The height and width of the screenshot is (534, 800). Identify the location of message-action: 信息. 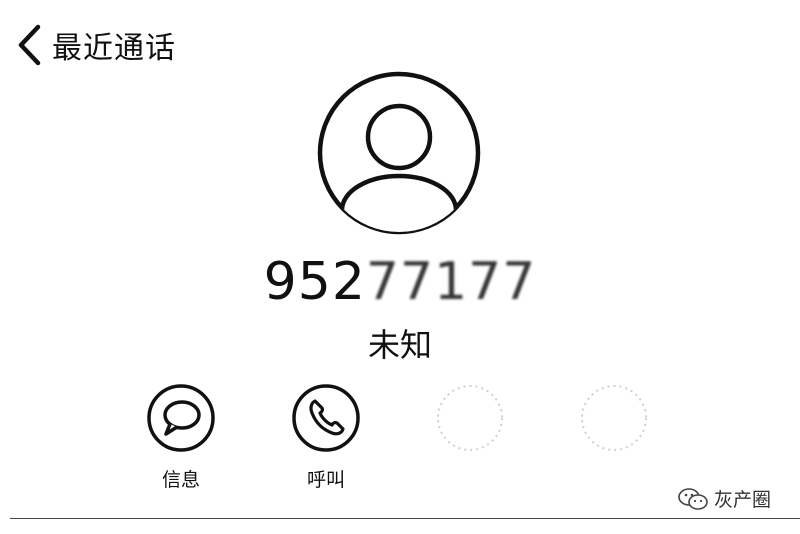
(181, 437).